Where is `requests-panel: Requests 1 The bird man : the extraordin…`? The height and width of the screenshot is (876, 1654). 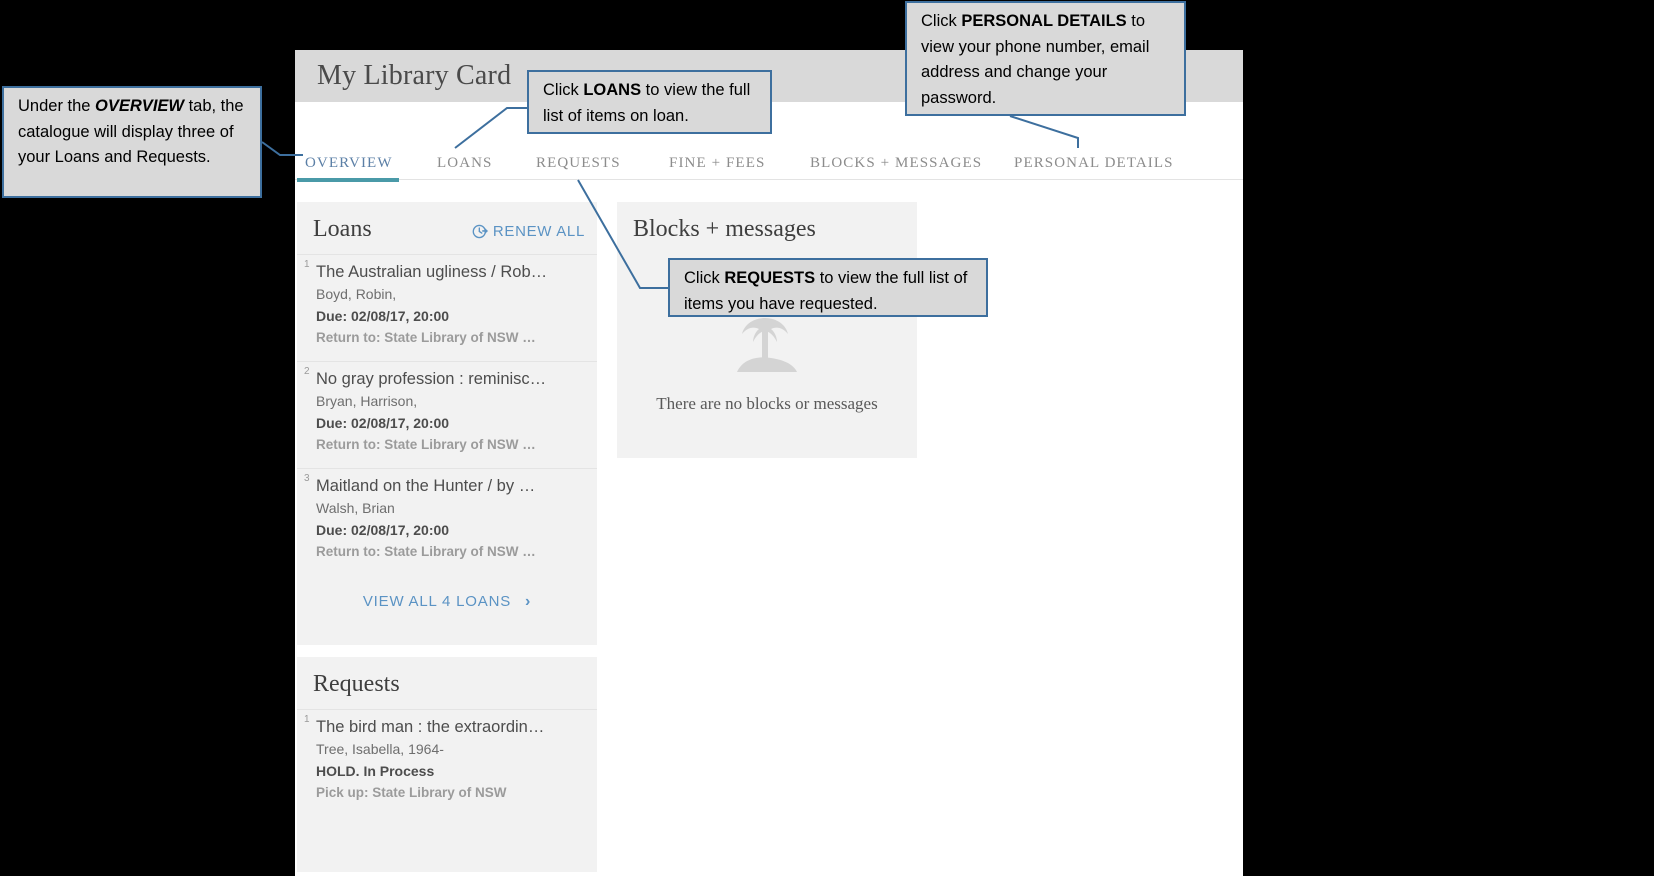
requests-panel: Requests 1 The bird man : the extraordin… is located at coordinates (447, 764).